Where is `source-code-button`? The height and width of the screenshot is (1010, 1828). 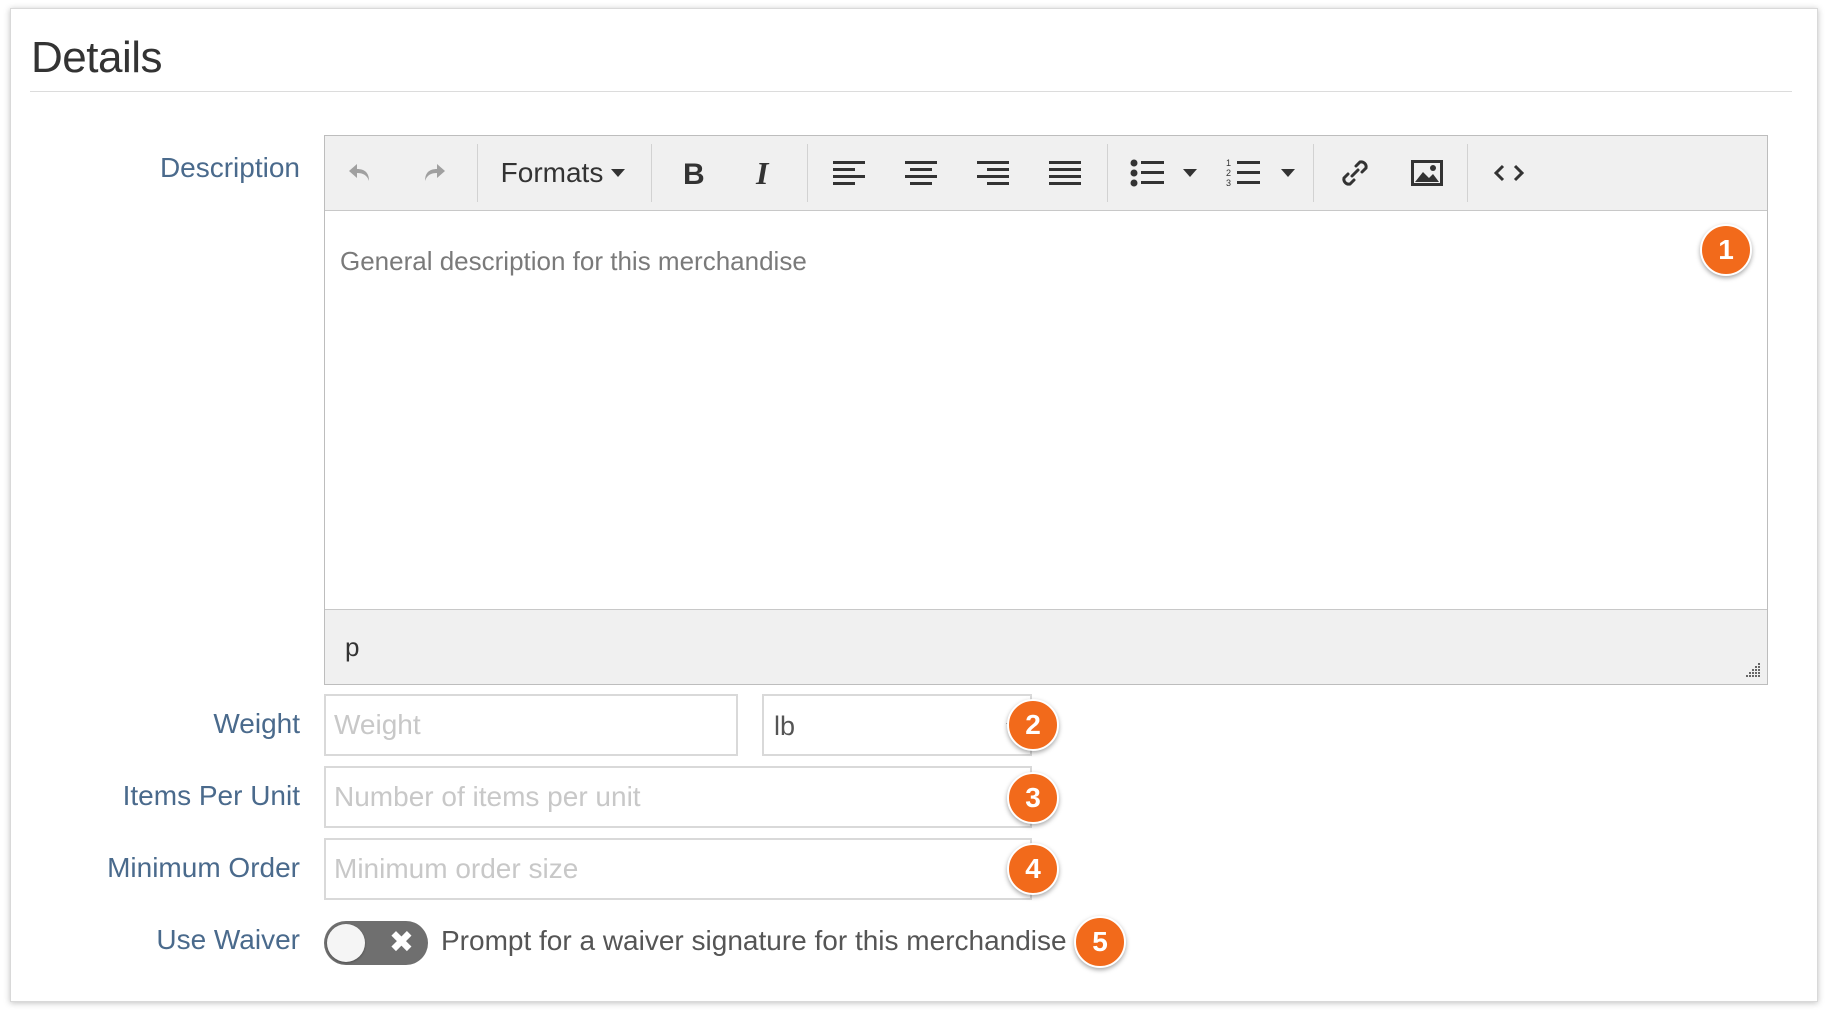 source-code-button is located at coordinates (1509, 173).